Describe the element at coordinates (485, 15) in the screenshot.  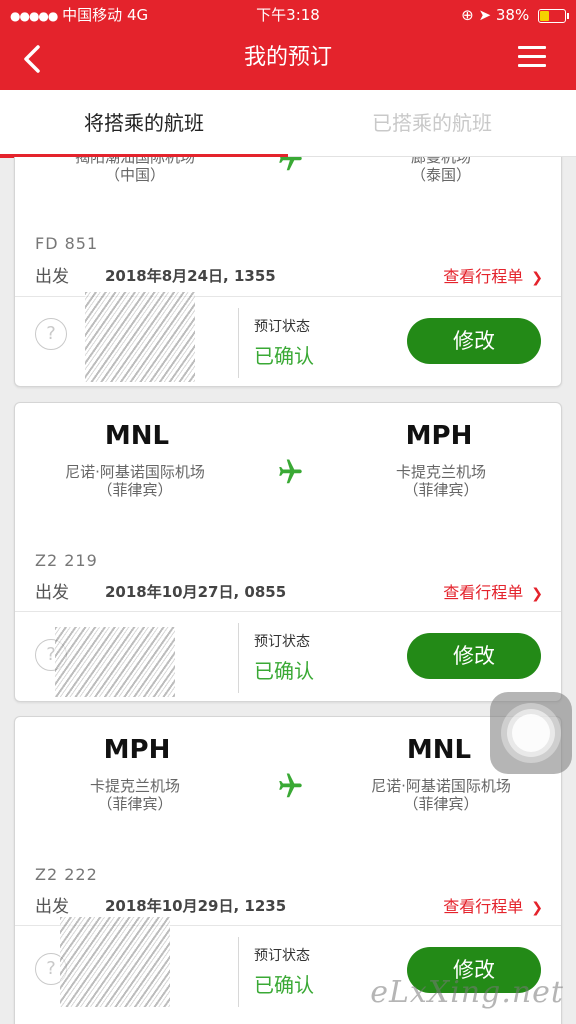
I see `location-arrow-icon: ➤` at that location.